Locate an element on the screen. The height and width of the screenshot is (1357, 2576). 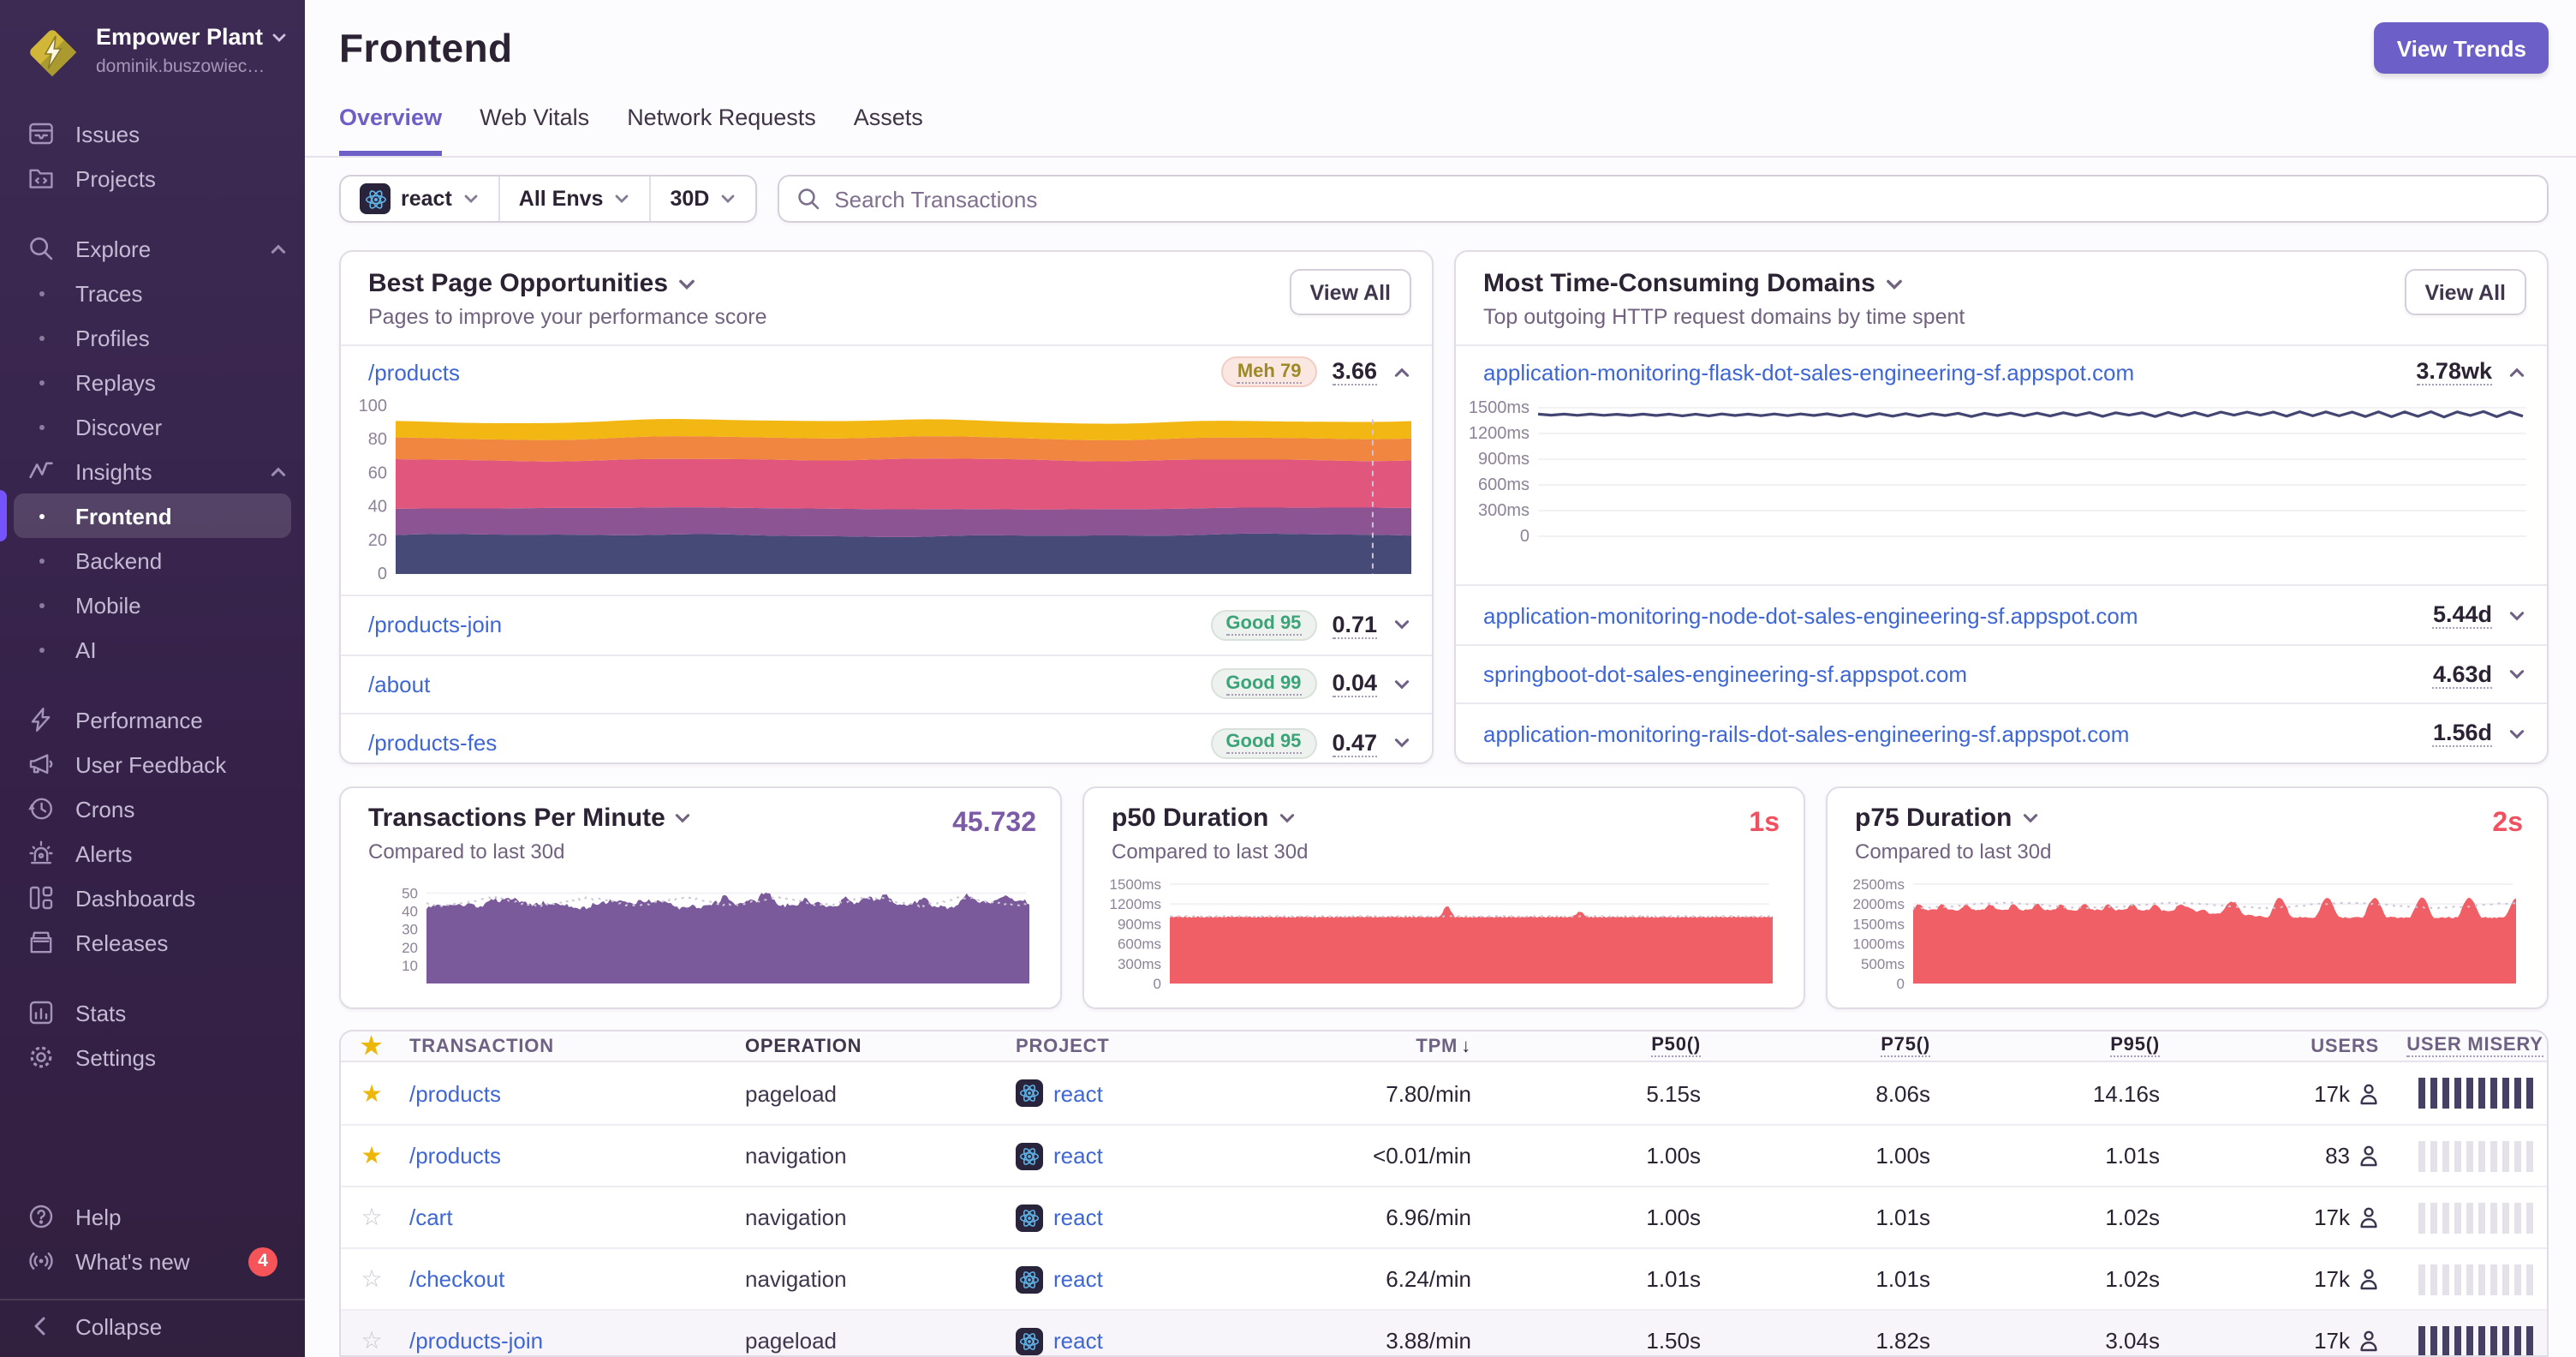
col-p95: P95() is located at coordinates (2045, 1046).